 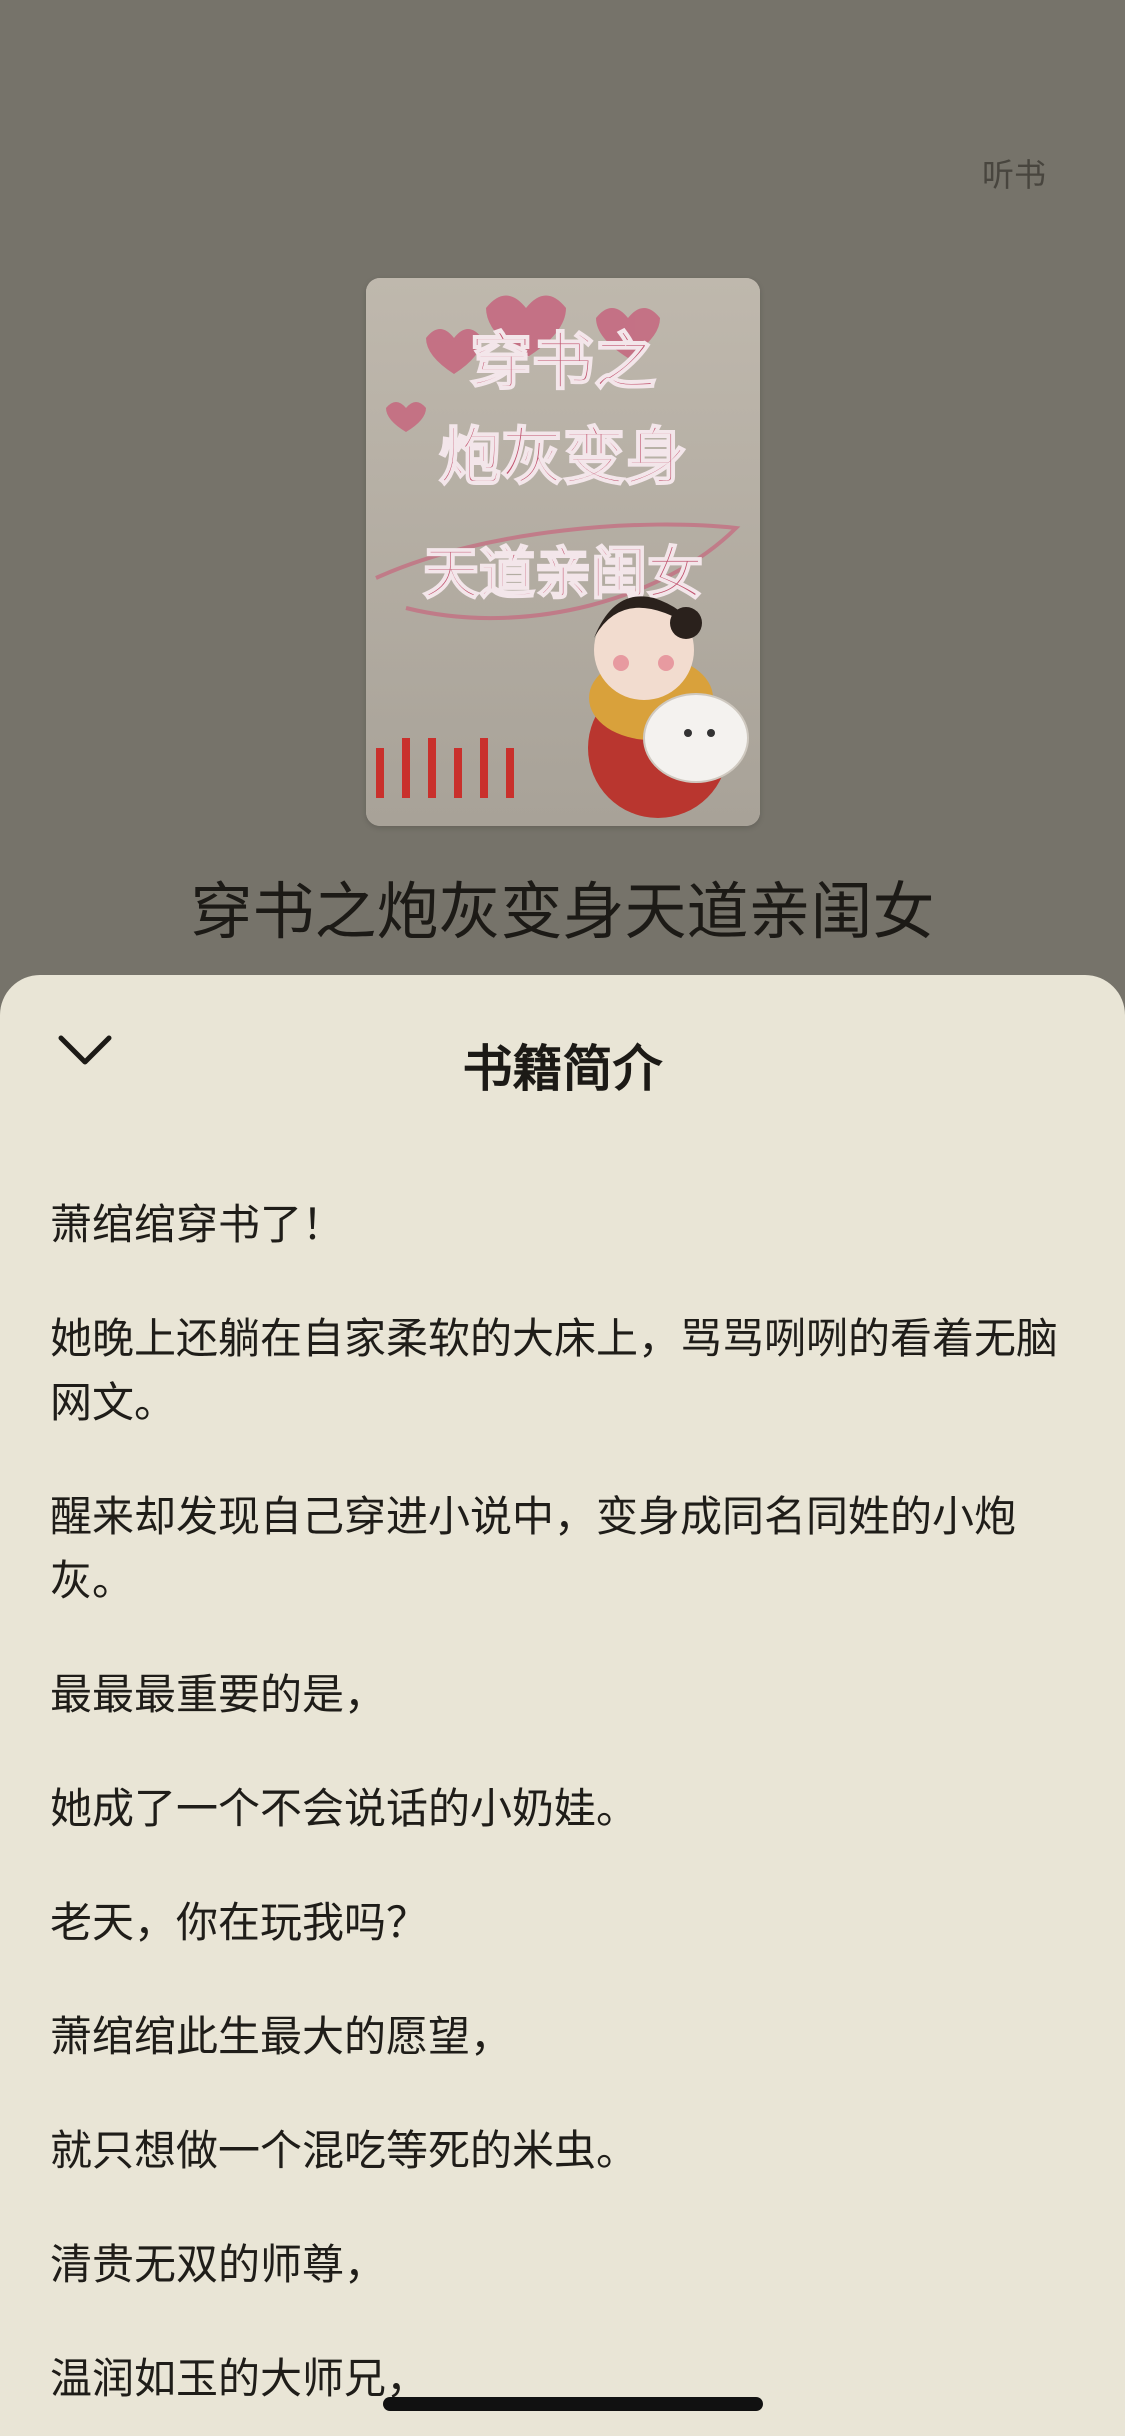 I want to click on home-indicator, so click(x=573, y=2404).